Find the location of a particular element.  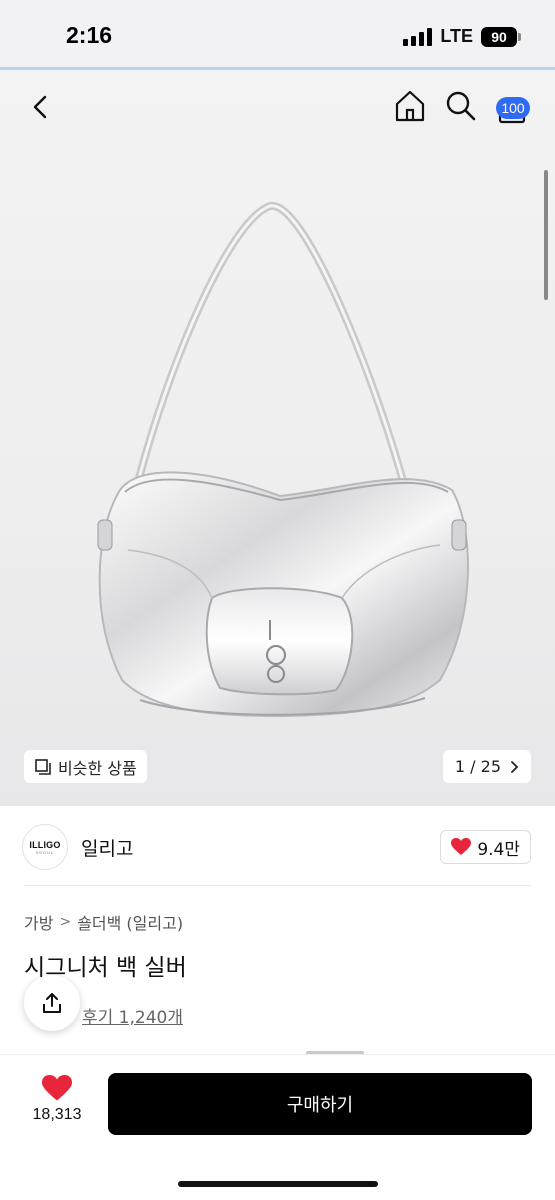

top-navigation: 100 is located at coordinates (277, 106).